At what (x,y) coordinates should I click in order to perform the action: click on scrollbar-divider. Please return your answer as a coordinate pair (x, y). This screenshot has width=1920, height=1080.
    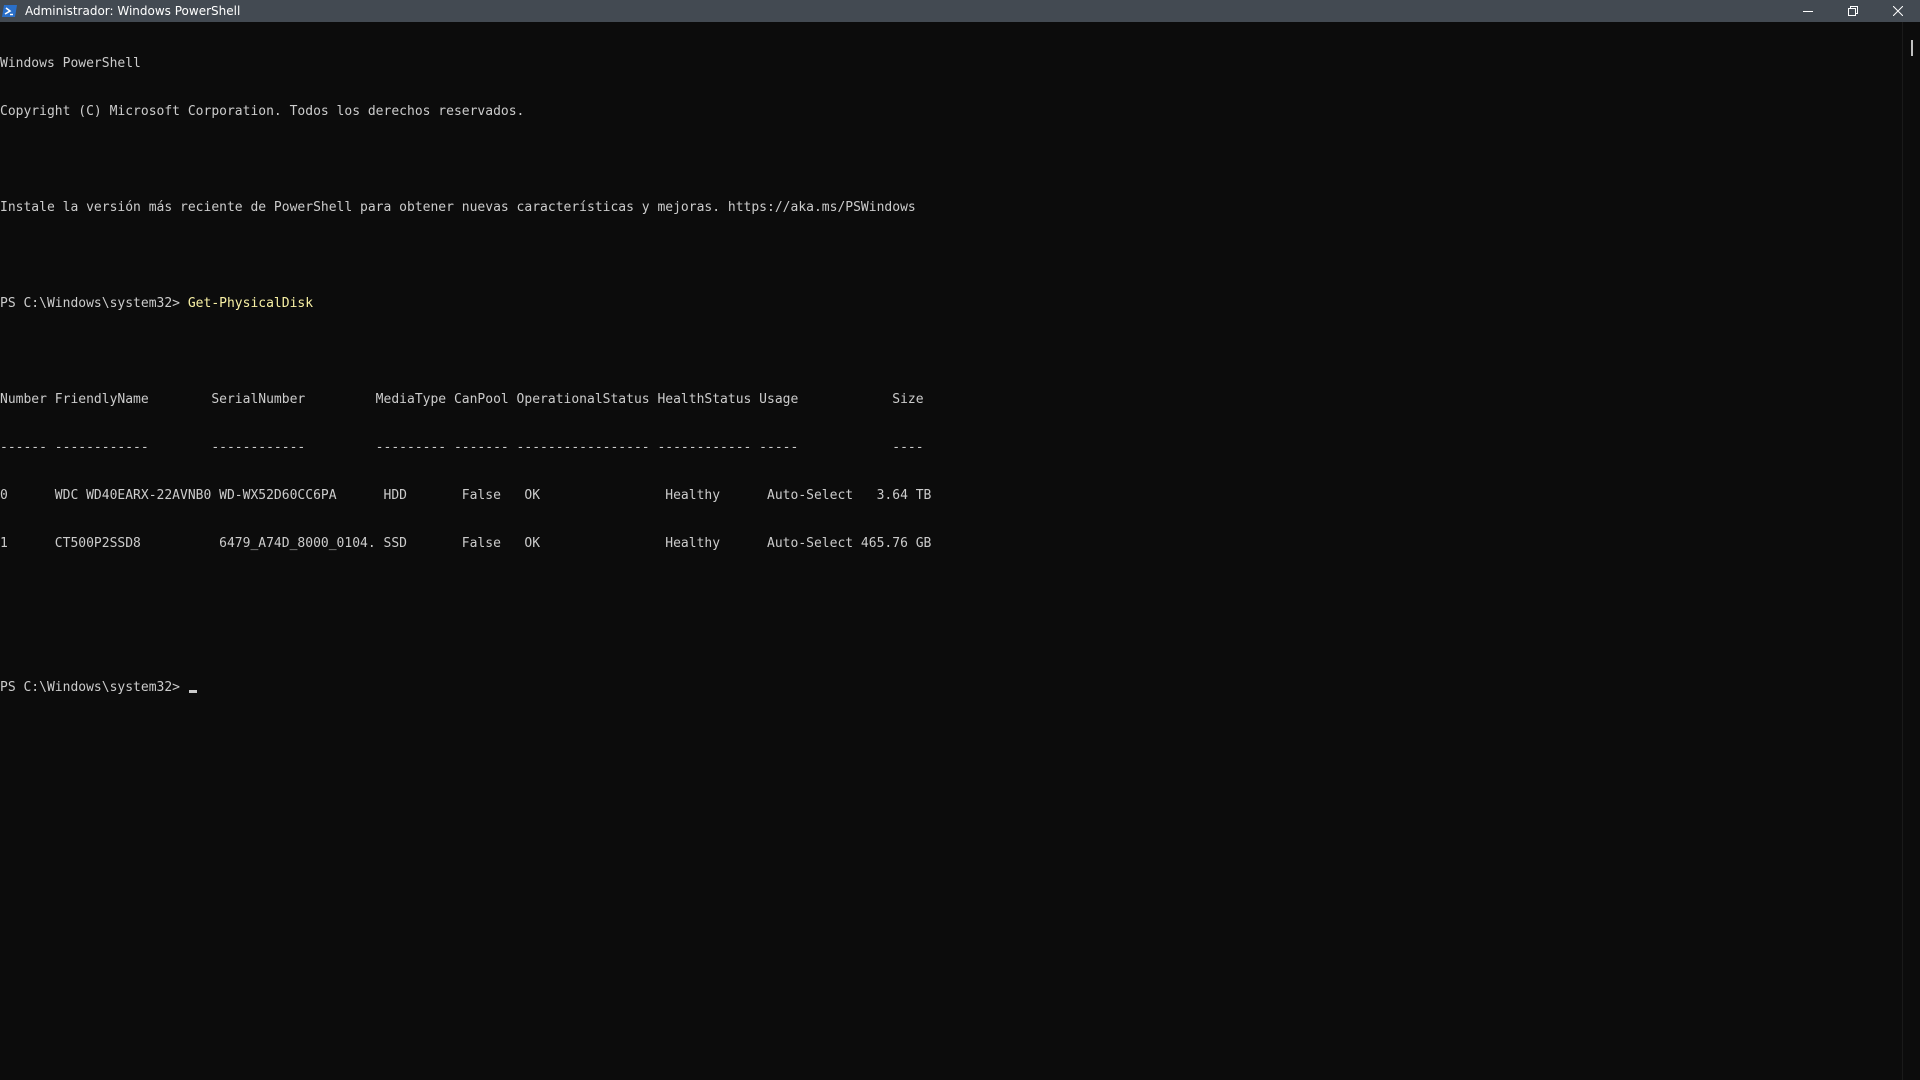
    Looking at the image, I should click on (1902, 551).